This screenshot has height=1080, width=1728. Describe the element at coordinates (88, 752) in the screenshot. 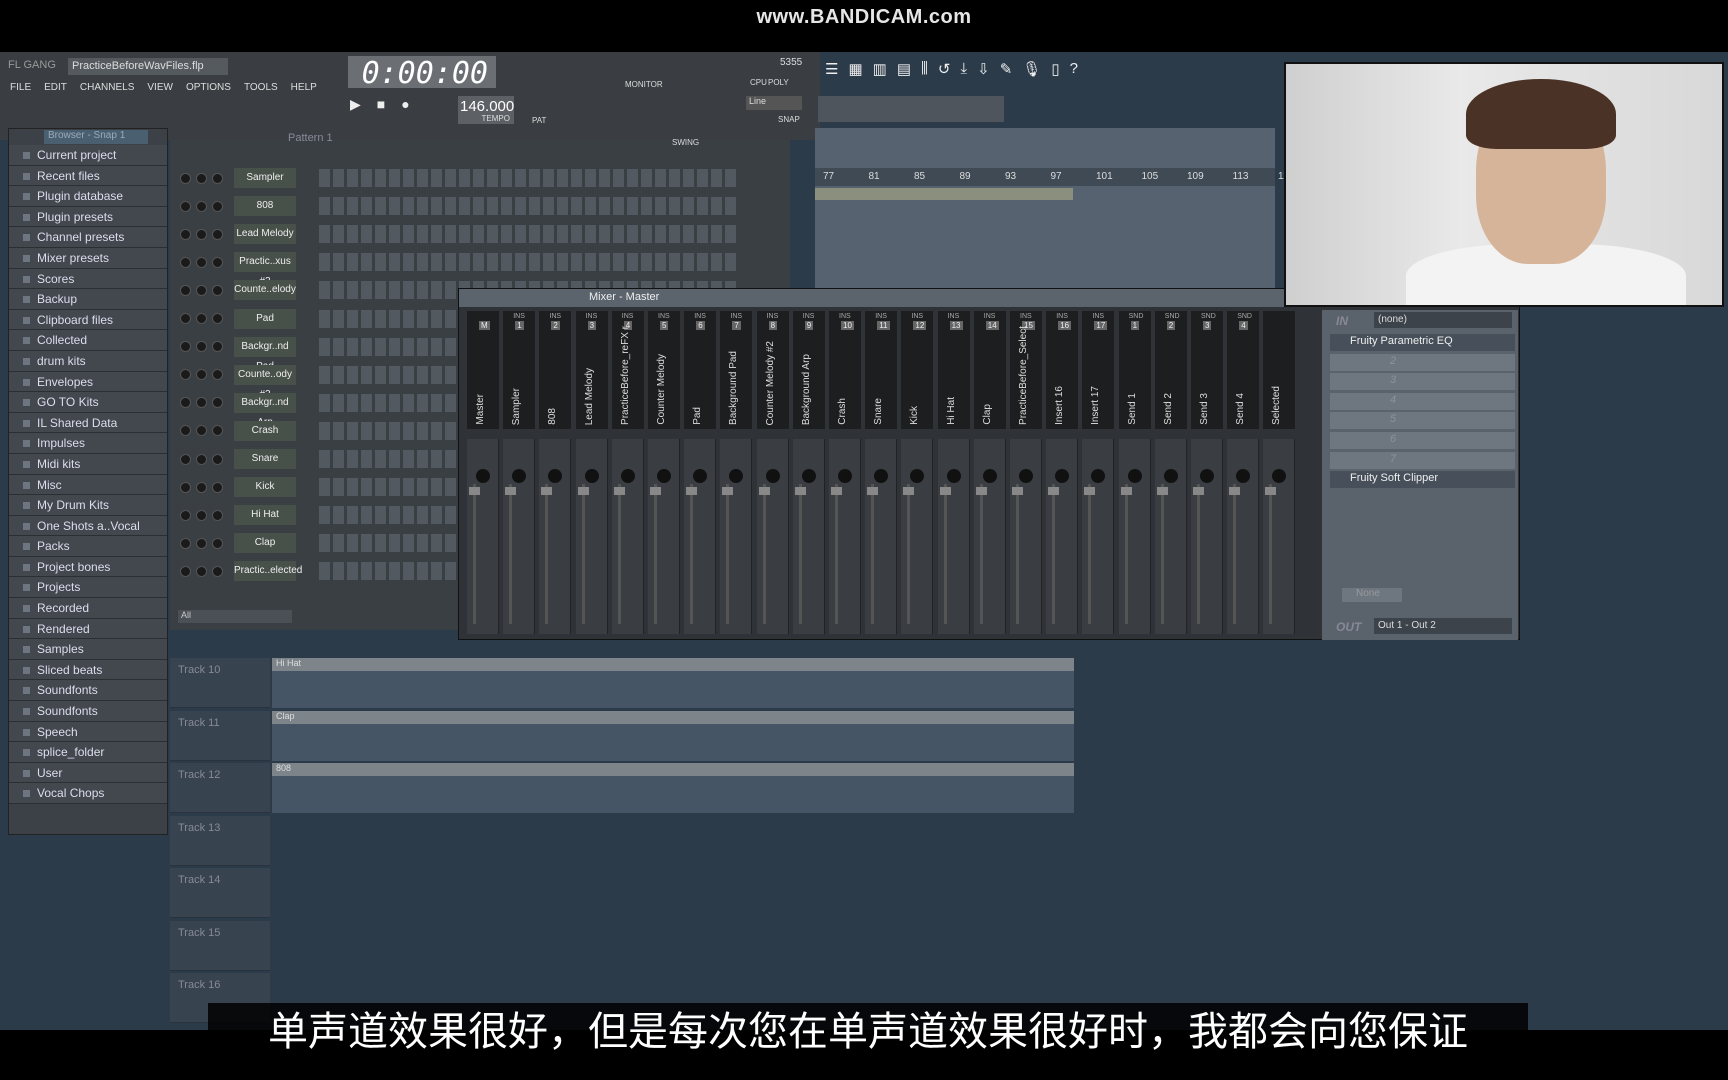

I see `browser-item: splice_folder` at that location.